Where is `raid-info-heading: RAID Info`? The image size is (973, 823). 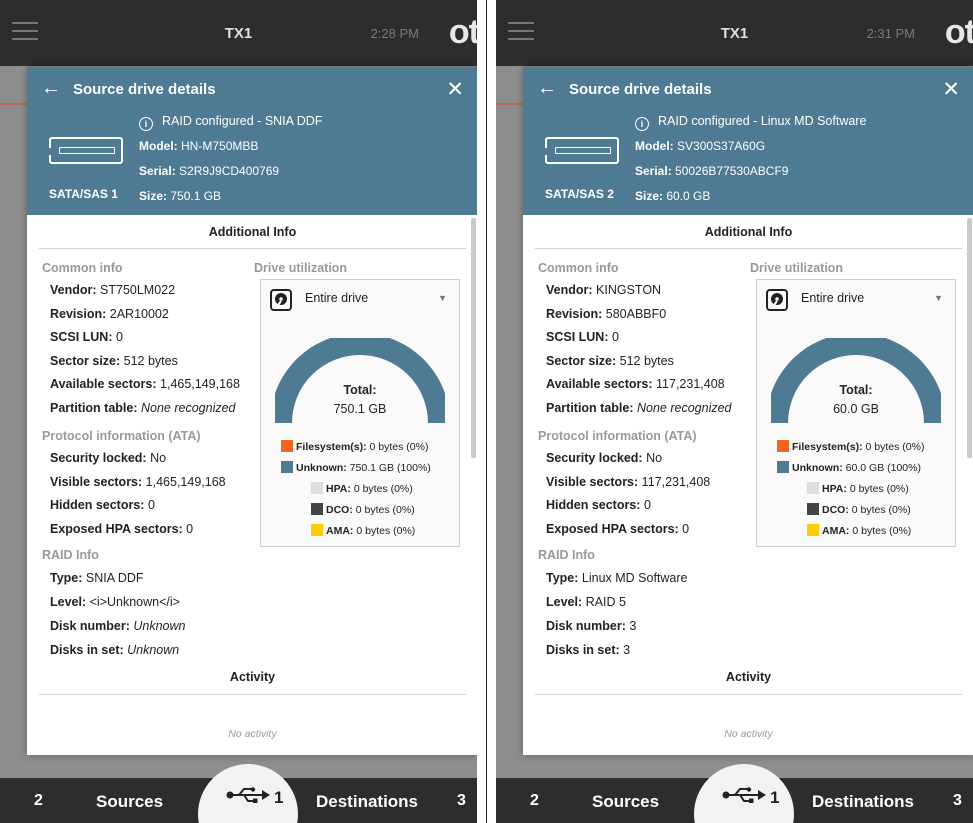 raid-info-heading: RAID Info is located at coordinates (566, 555).